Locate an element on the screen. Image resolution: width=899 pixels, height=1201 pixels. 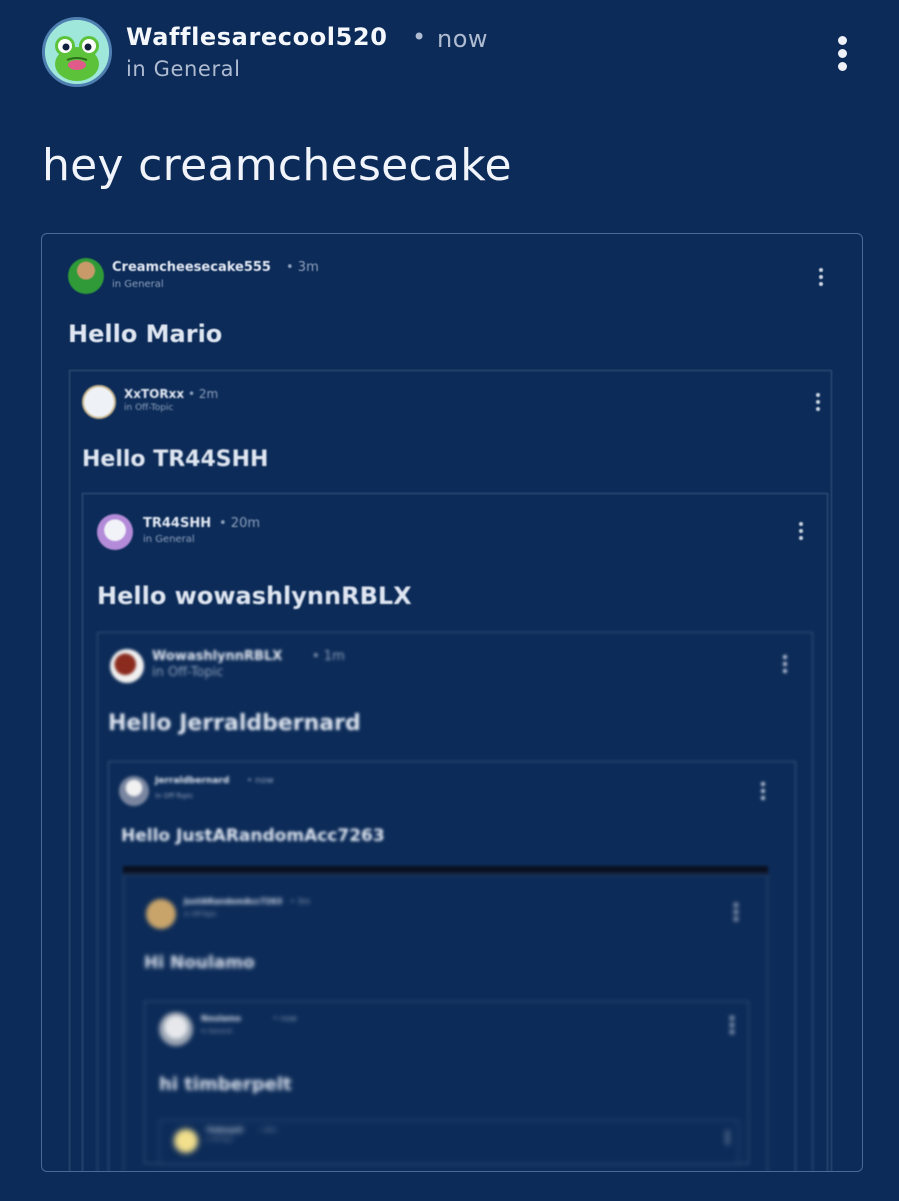
nested-author: WowashlynnRBLX is located at coordinates (217, 656).